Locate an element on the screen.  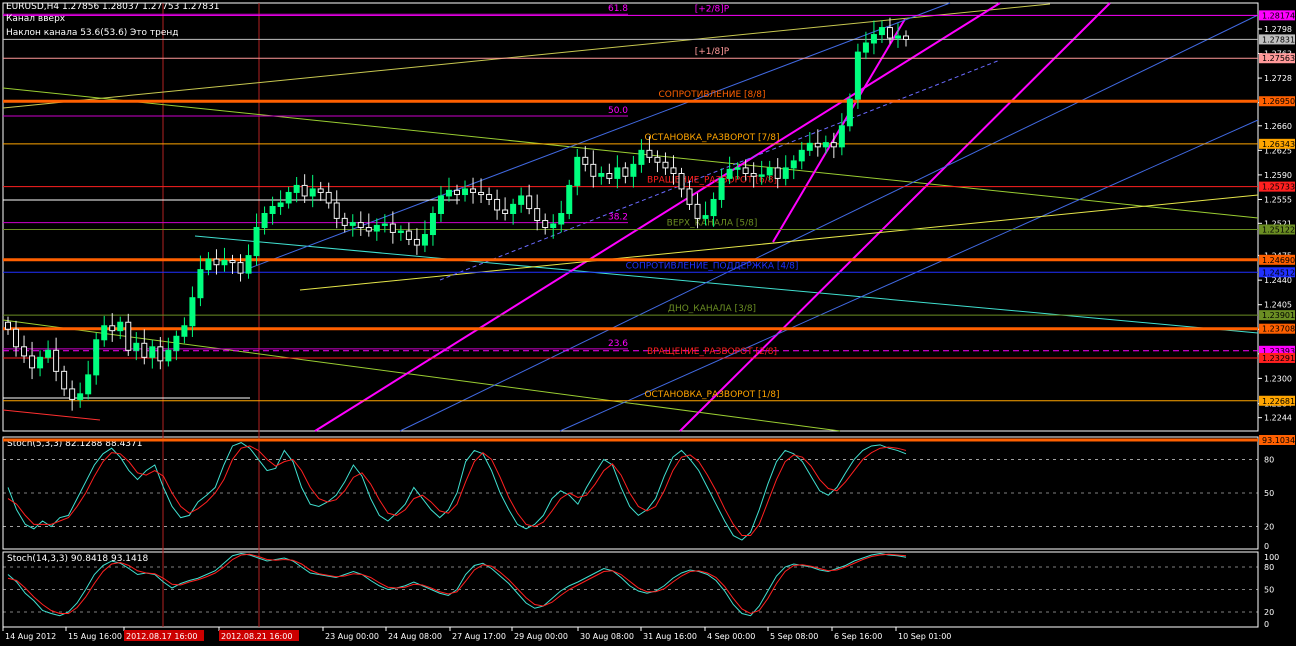
fib-label-0: 61.8 is located at coordinates (618, 9).